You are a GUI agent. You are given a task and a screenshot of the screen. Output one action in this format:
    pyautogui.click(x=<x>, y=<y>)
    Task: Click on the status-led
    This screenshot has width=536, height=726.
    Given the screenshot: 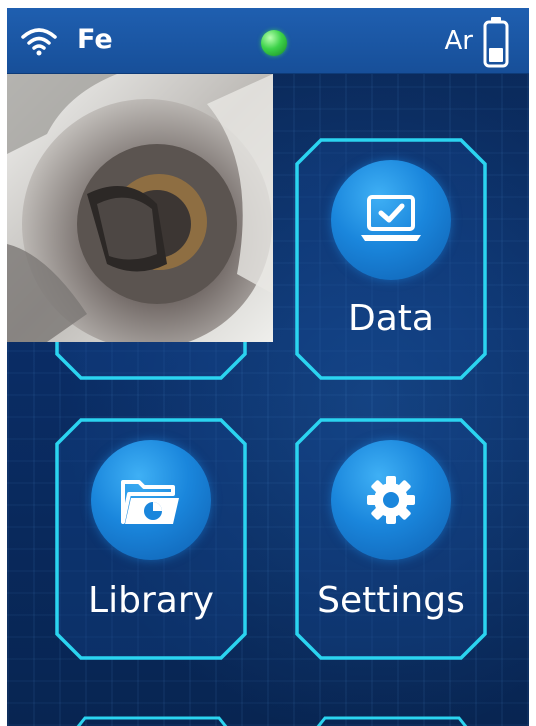 What is the action you would take?
    pyautogui.click(x=274, y=43)
    